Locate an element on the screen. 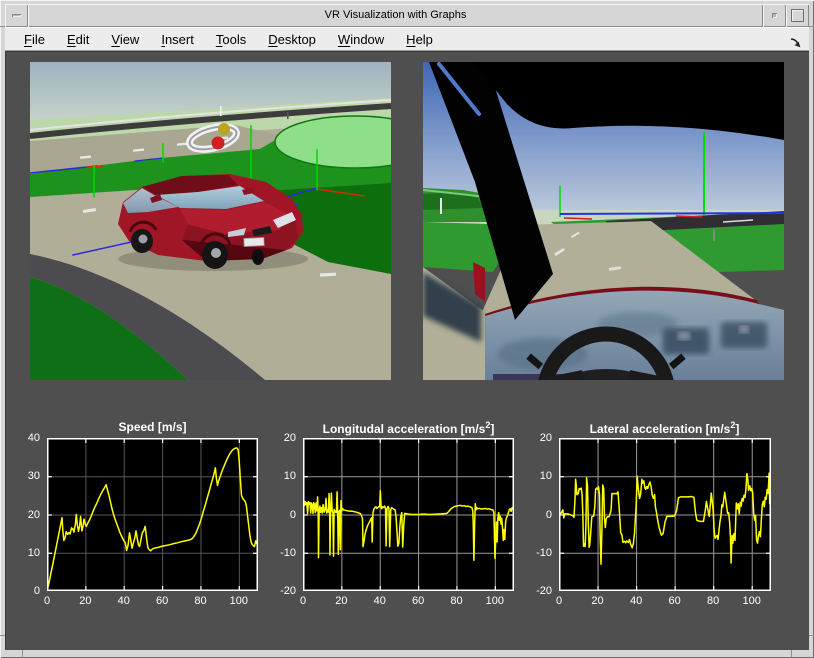 The width and height of the screenshot is (814, 658). ring-yellow-ball is located at coordinates (224, 129).